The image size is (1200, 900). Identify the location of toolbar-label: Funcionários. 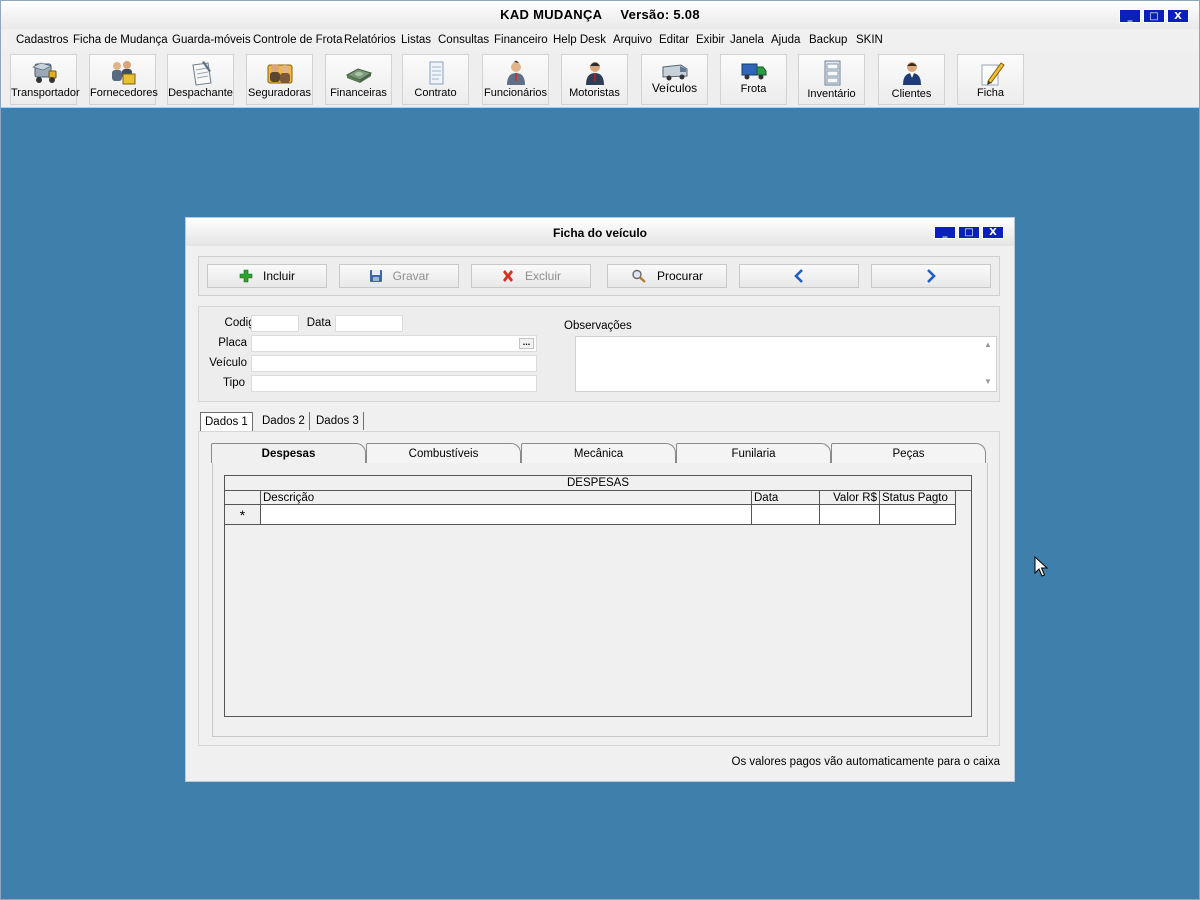
(515, 93).